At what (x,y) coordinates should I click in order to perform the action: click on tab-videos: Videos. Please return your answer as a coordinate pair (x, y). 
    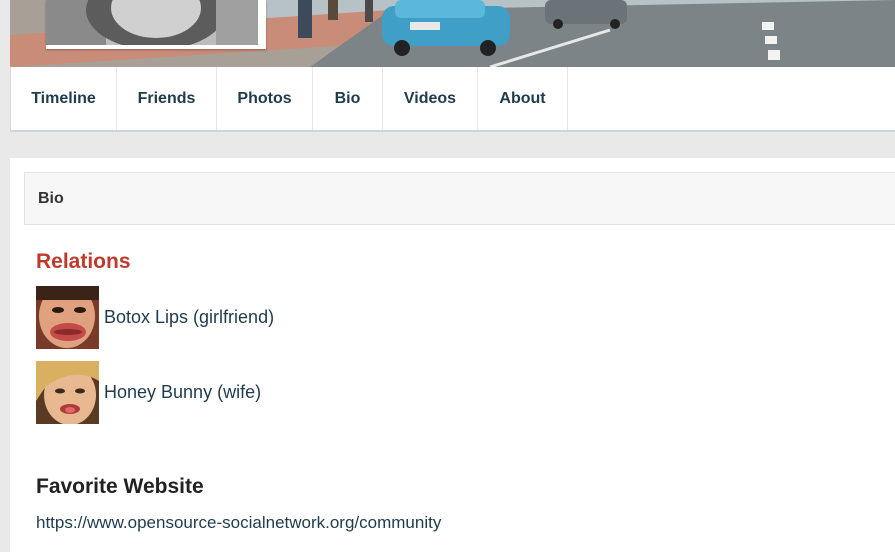
    Looking at the image, I should click on (430, 98).